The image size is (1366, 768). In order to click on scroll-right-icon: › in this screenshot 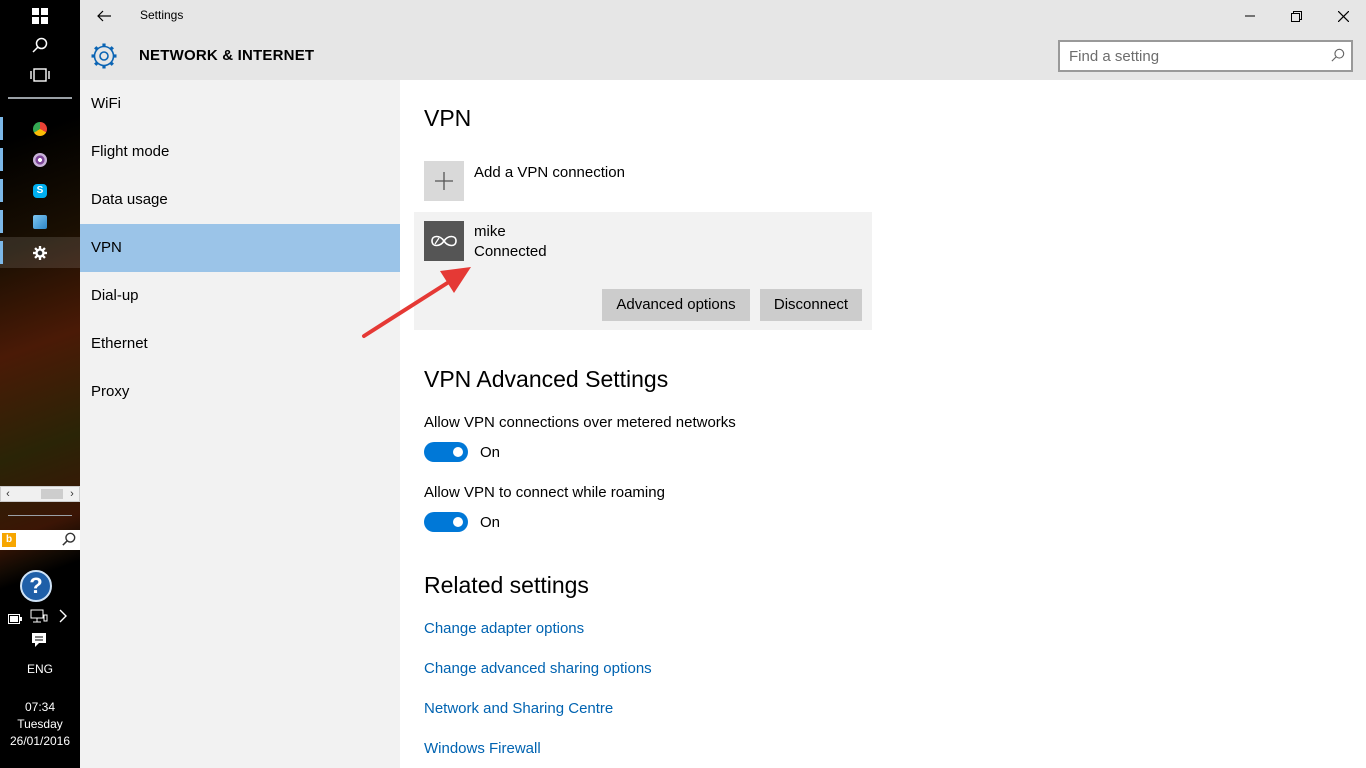, I will do `click(72, 494)`.